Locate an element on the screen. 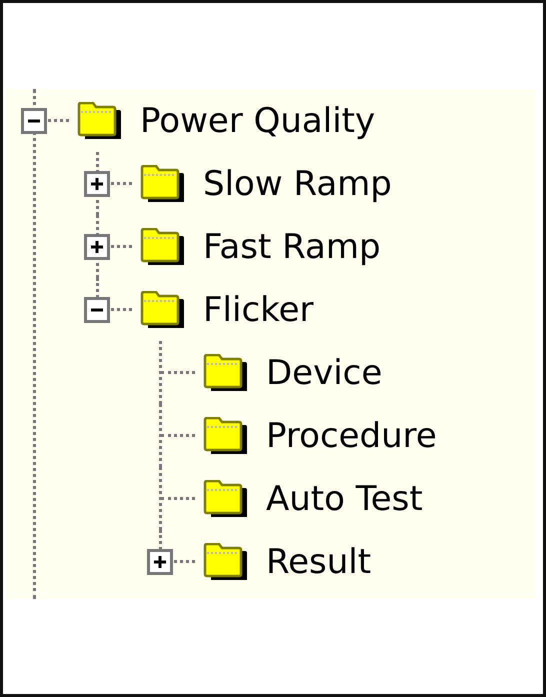 The image size is (546, 697). tree-item-label: Device is located at coordinates (324, 372).